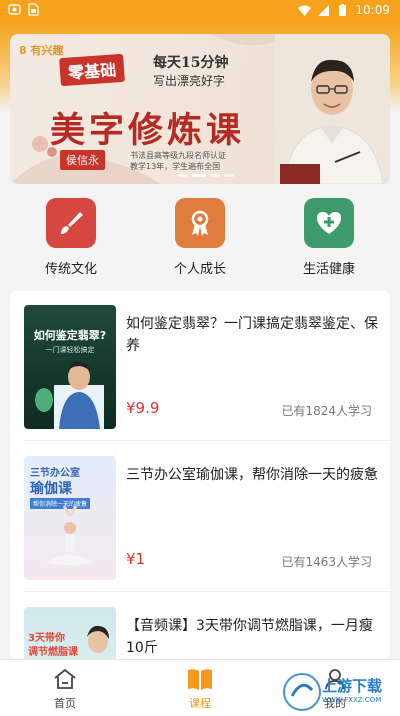 The image size is (400, 716). What do you see at coordinates (71, 223) in the screenshot?
I see `brush-icon` at bounding box center [71, 223].